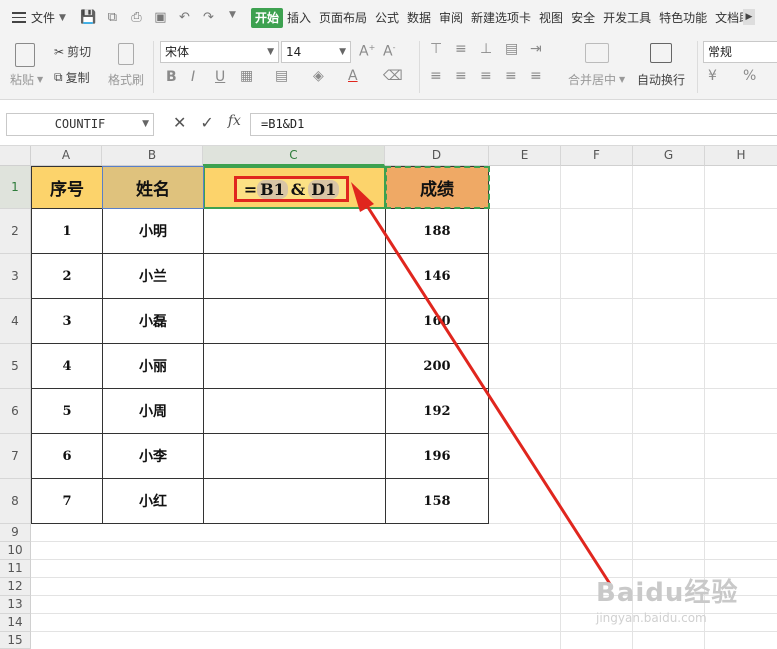  What do you see at coordinates (318, 76) in the screenshot?
I see `fill-color-icon: ◈` at bounding box center [318, 76].